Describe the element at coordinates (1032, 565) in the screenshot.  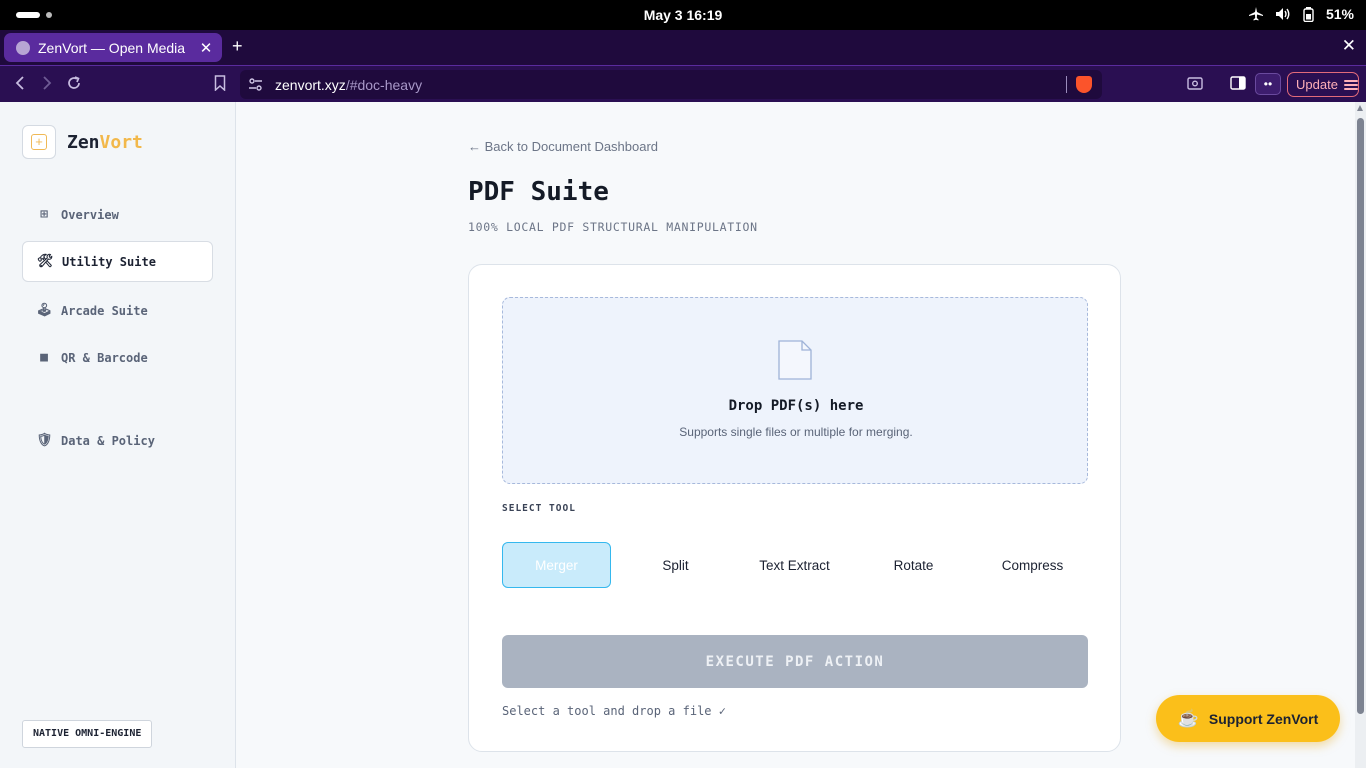
I see `tool-compress-button: Compress` at that location.